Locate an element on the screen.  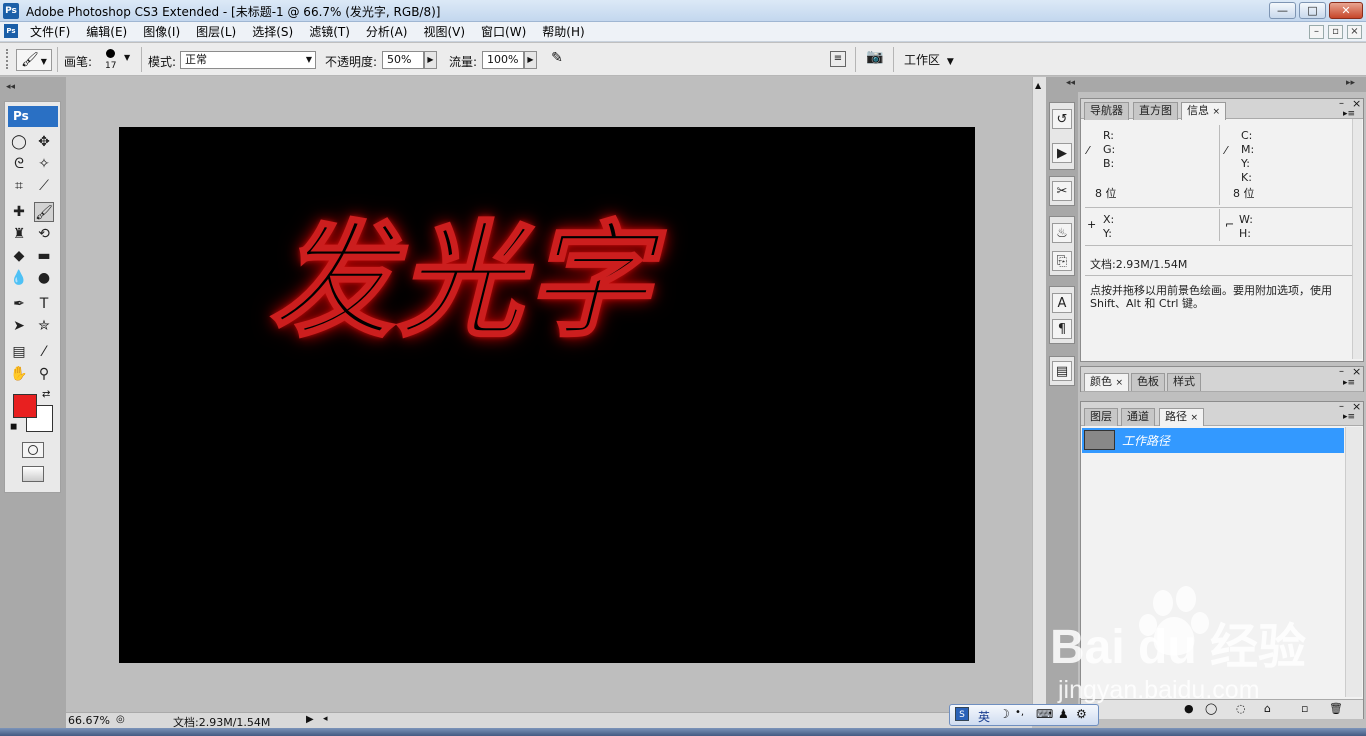
quick-mask-icon is located at coordinates (33, 450).